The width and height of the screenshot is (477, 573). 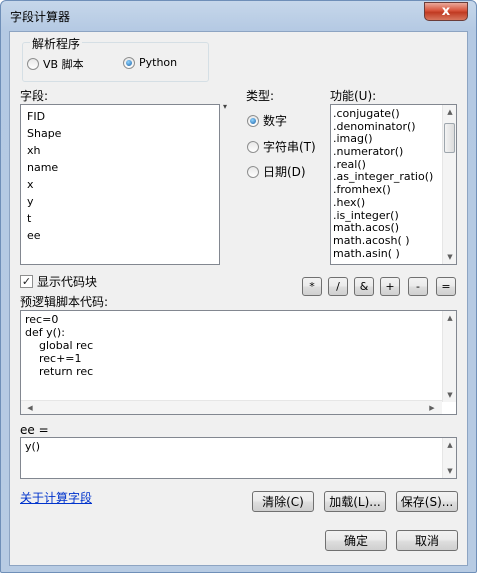 I want to click on function-item: math.acos(), so click(x=393, y=228).